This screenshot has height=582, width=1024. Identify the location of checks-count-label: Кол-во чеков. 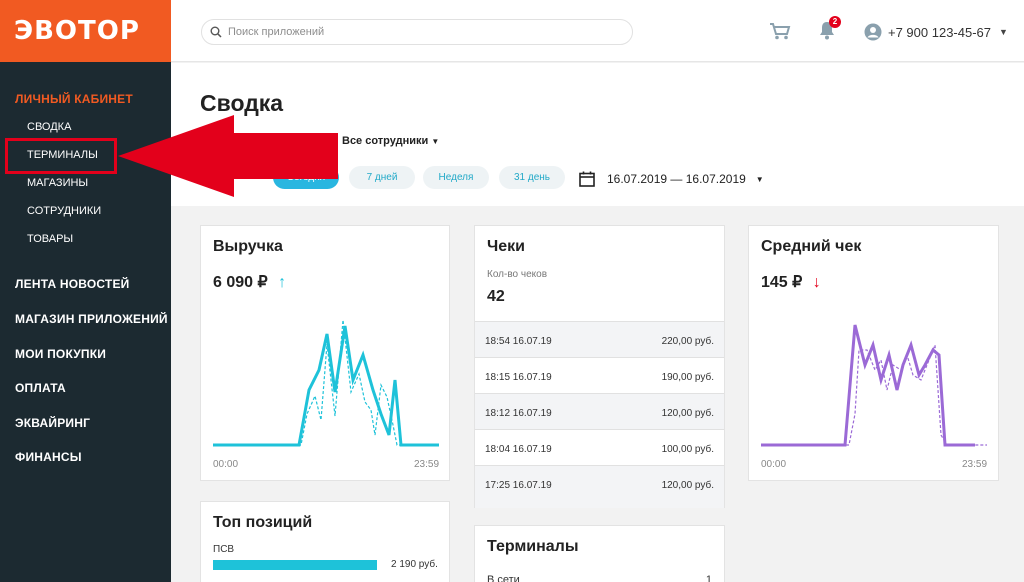
(517, 274).